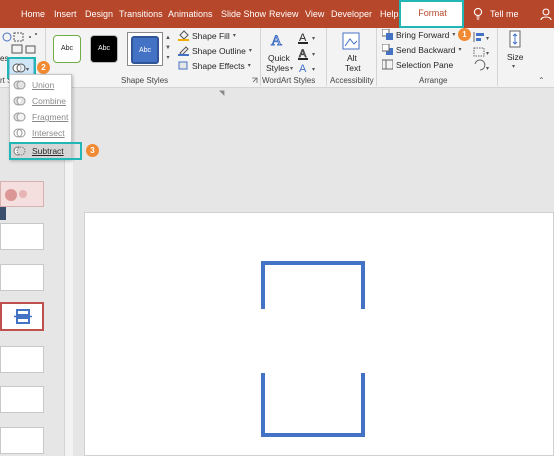 The width and height of the screenshot is (554, 456). I want to click on step-badge-3: 3, so click(92, 150).